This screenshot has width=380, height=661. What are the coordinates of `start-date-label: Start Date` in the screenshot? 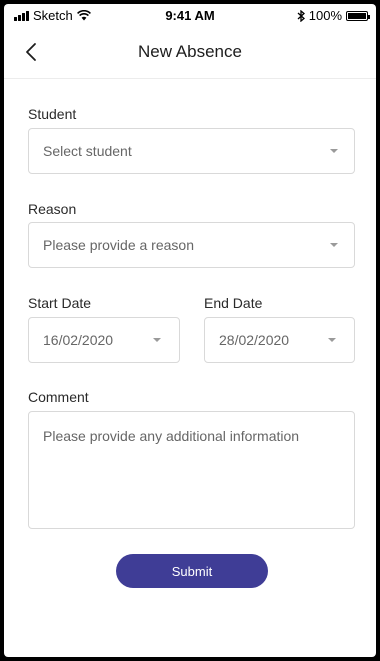 It's located at (60, 303).